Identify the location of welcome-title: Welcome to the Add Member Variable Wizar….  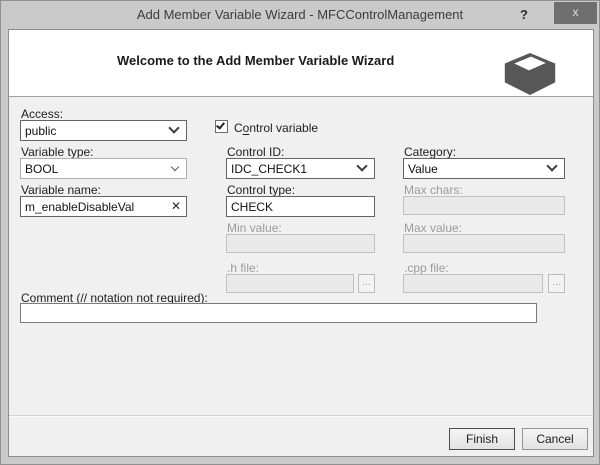
(256, 60).